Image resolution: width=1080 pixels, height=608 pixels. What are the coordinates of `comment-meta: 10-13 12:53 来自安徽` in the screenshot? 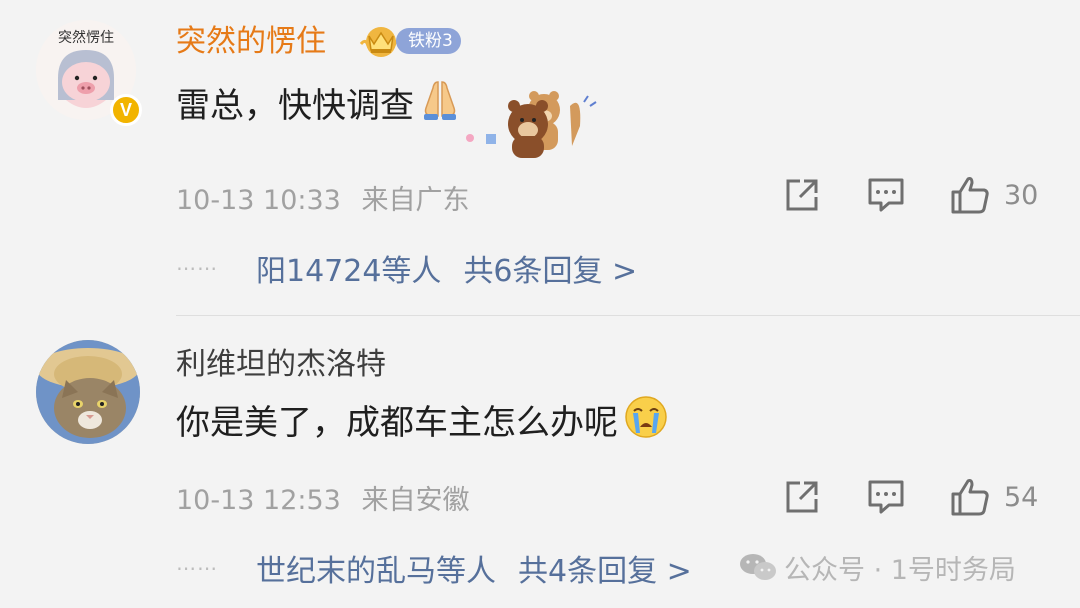 It's located at (322, 497).